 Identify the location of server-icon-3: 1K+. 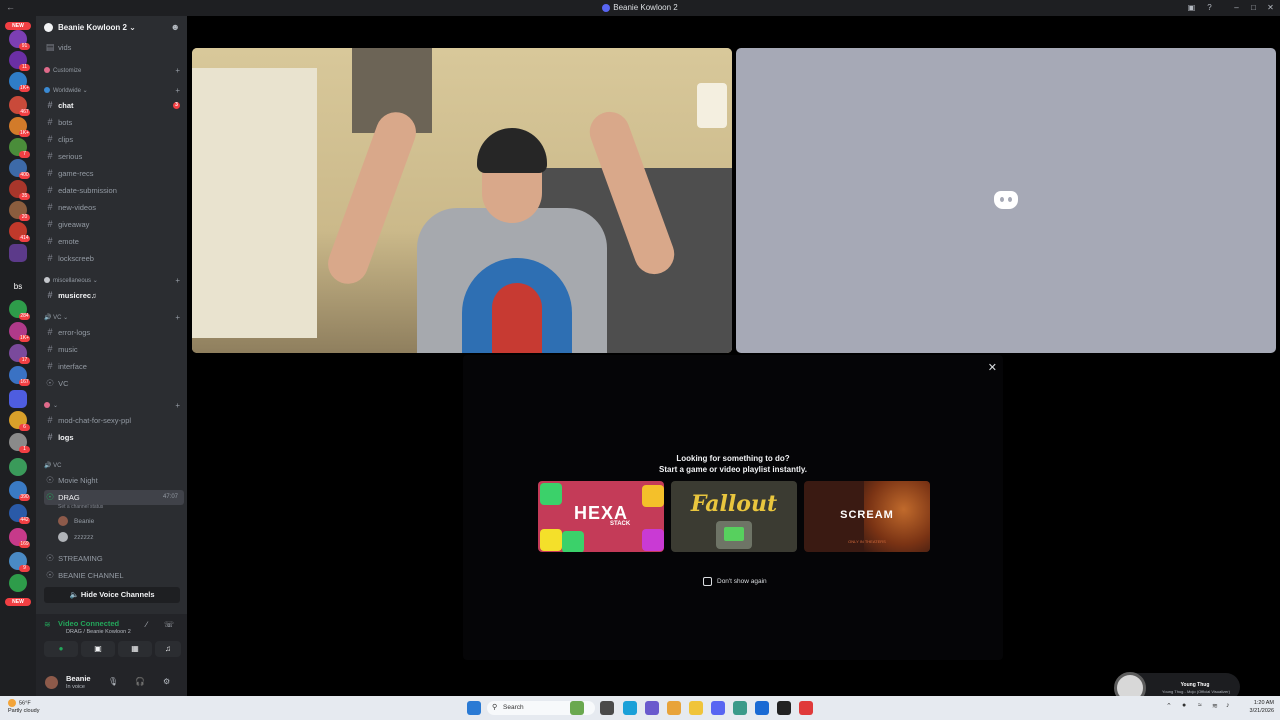
(19, 82).